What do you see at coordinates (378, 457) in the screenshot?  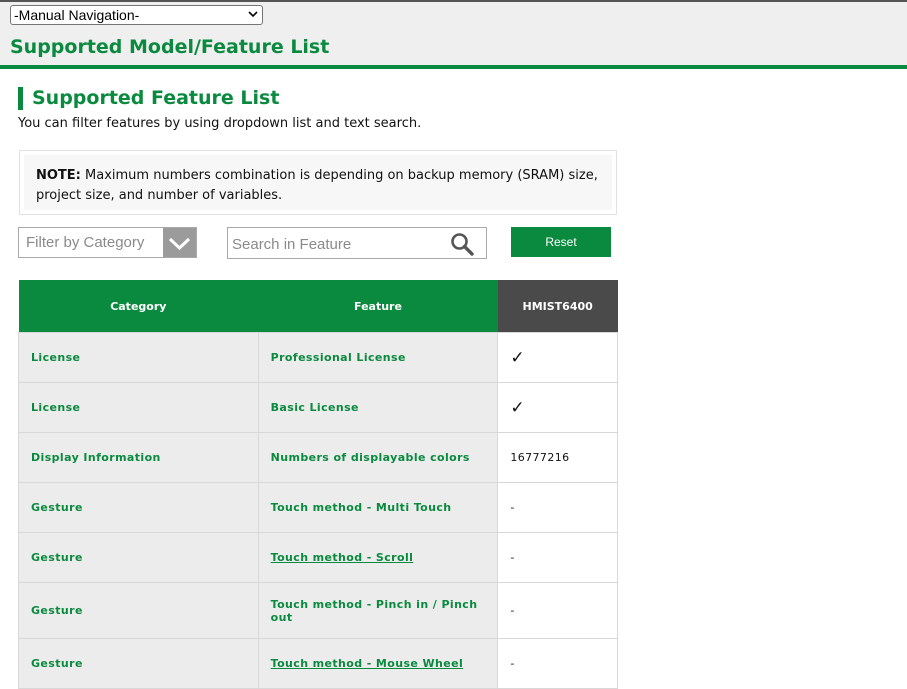 I see `feature-cell: Numbers of displayable colors` at bounding box center [378, 457].